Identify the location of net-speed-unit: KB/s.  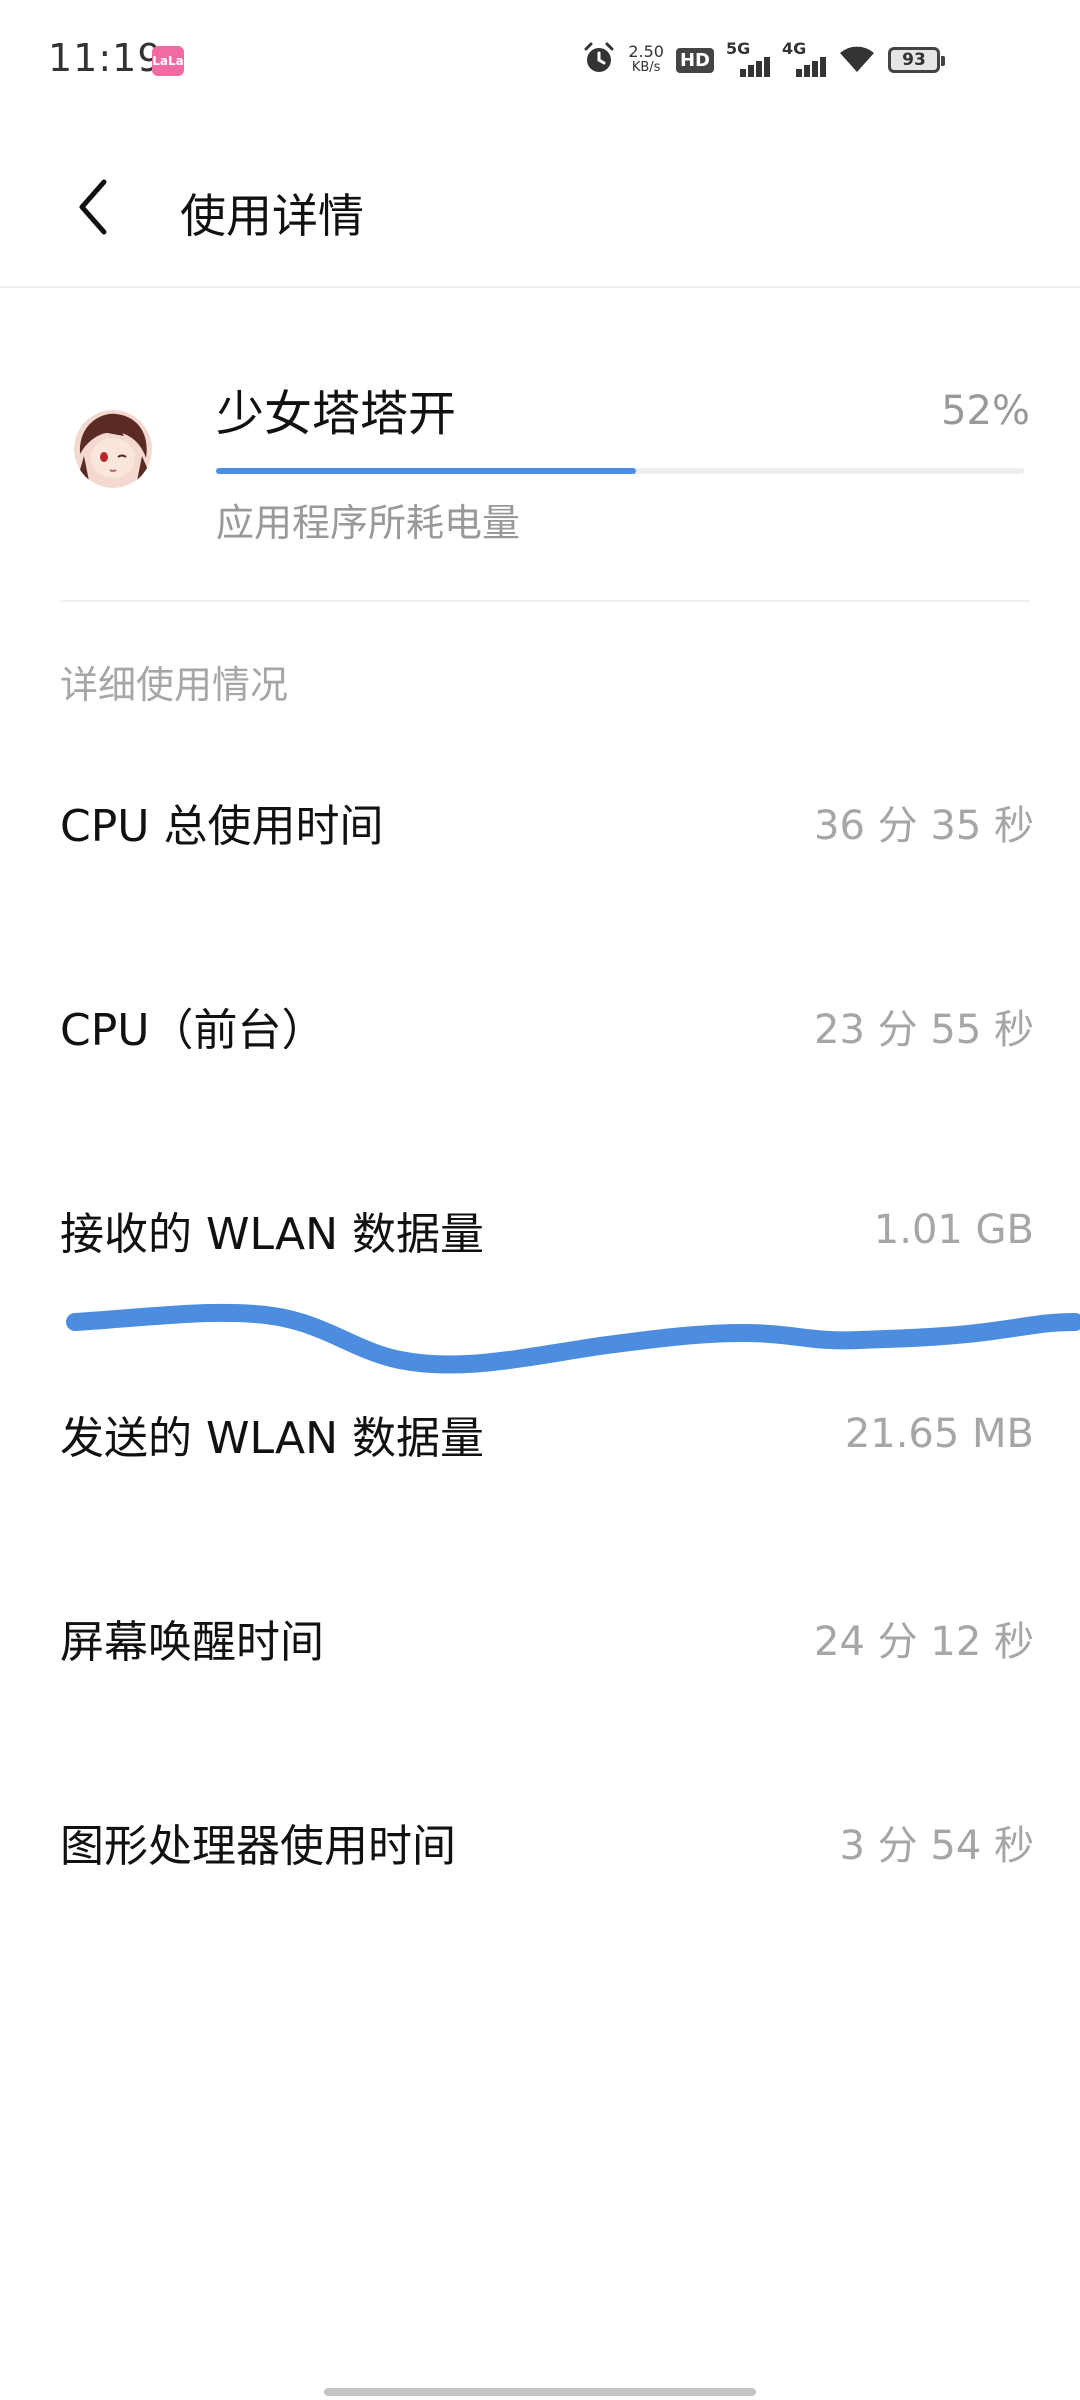
(646, 67).